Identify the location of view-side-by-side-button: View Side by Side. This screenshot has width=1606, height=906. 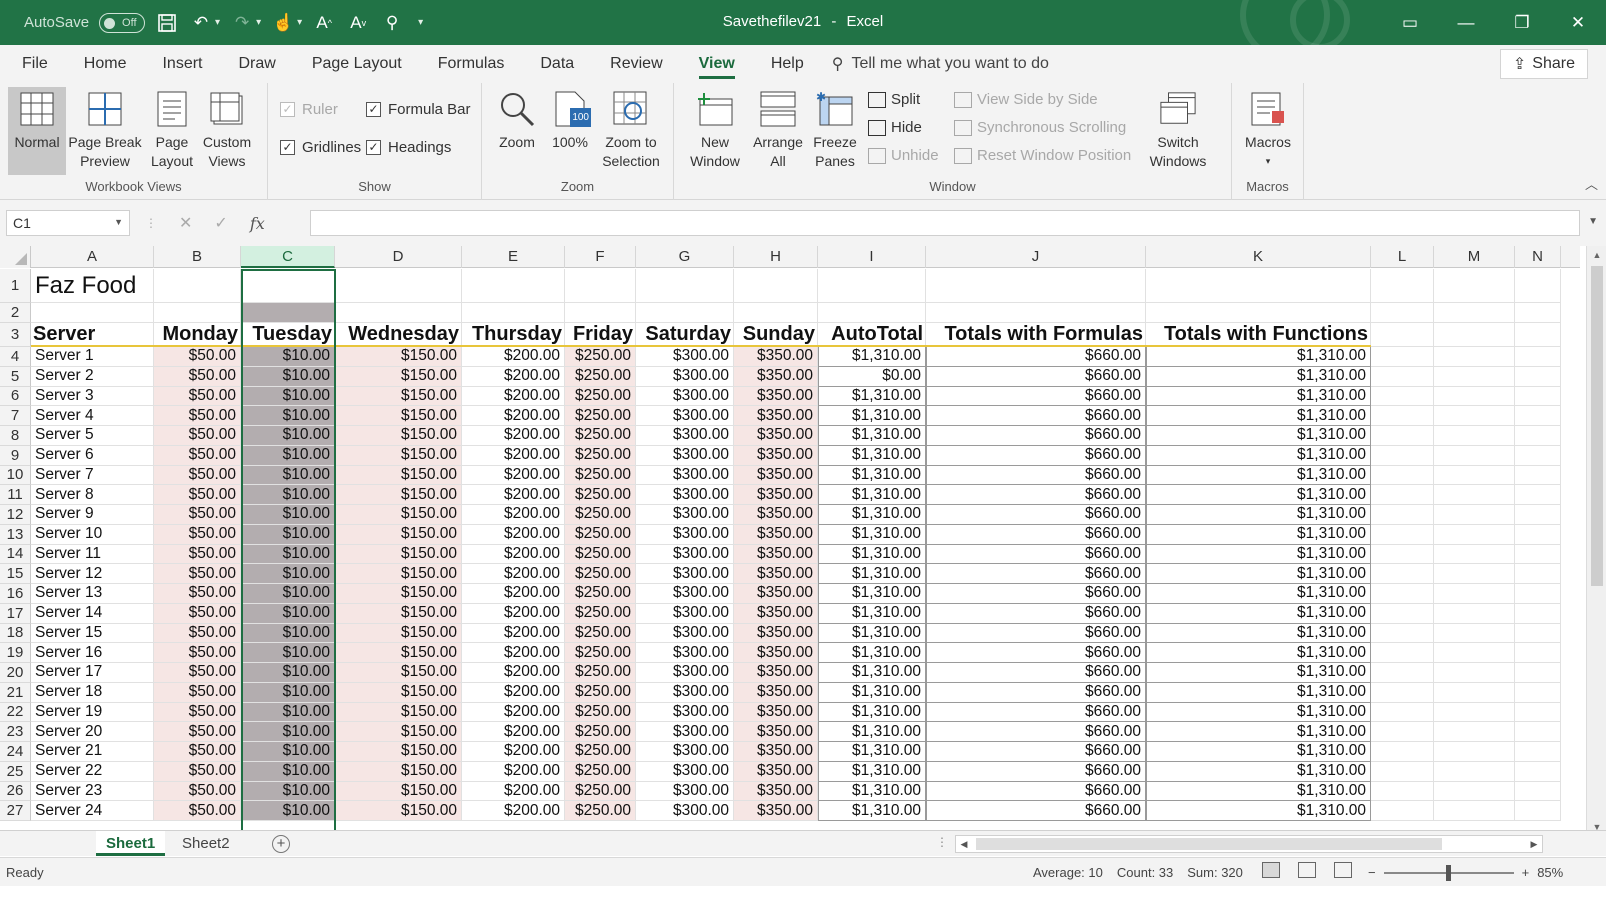
(1026, 99).